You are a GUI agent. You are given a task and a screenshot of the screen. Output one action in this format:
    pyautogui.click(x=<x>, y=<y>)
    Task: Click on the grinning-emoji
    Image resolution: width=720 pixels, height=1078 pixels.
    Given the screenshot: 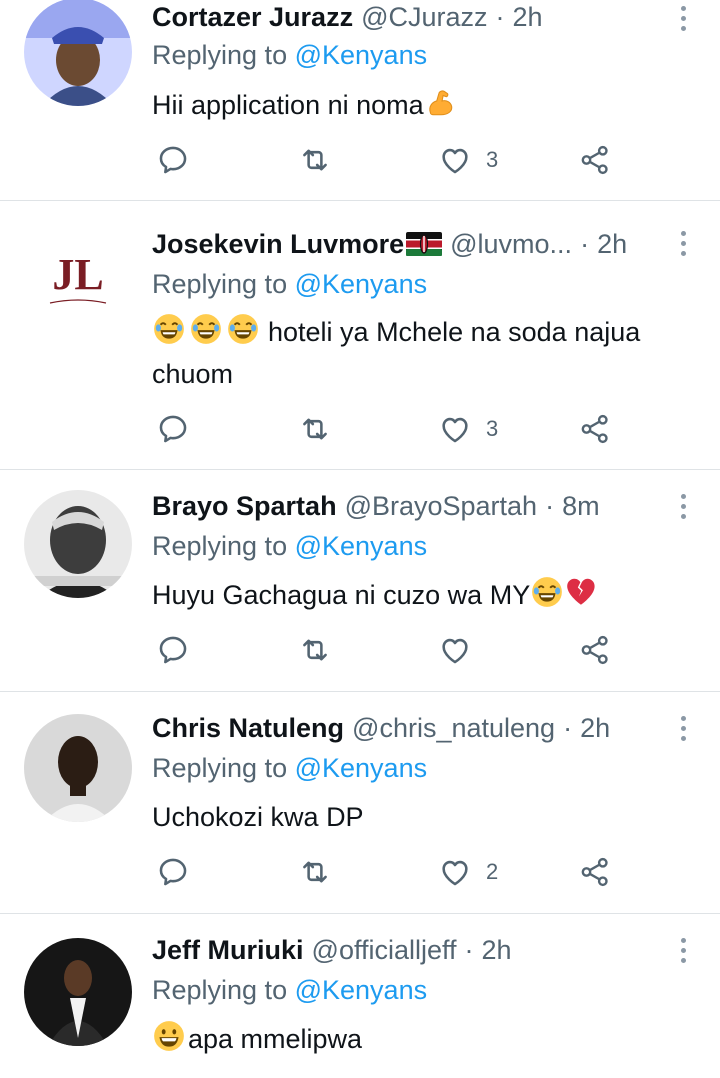 What is the action you would take?
    pyautogui.click(x=169, y=1036)
    